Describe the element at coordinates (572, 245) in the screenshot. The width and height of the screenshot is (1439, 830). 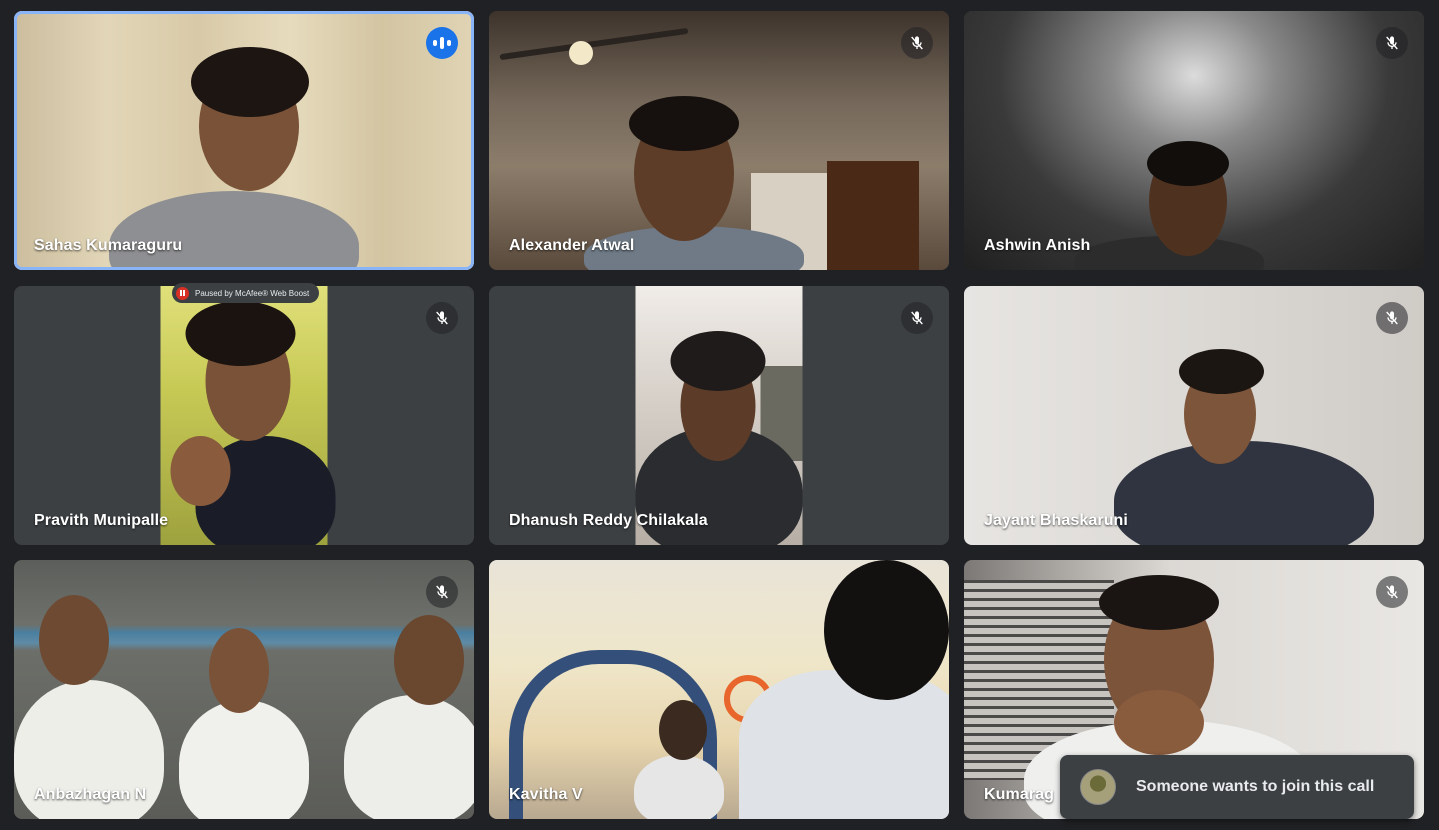
I see `participant-name: Alexander Atwal` at that location.